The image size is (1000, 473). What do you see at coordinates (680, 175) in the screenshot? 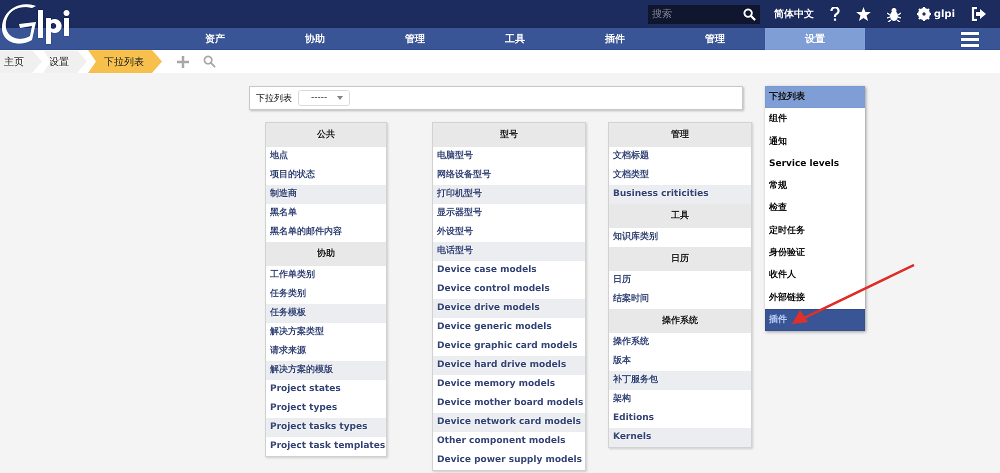
I see `list-link: 文档类型` at bounding box center [680, 175].